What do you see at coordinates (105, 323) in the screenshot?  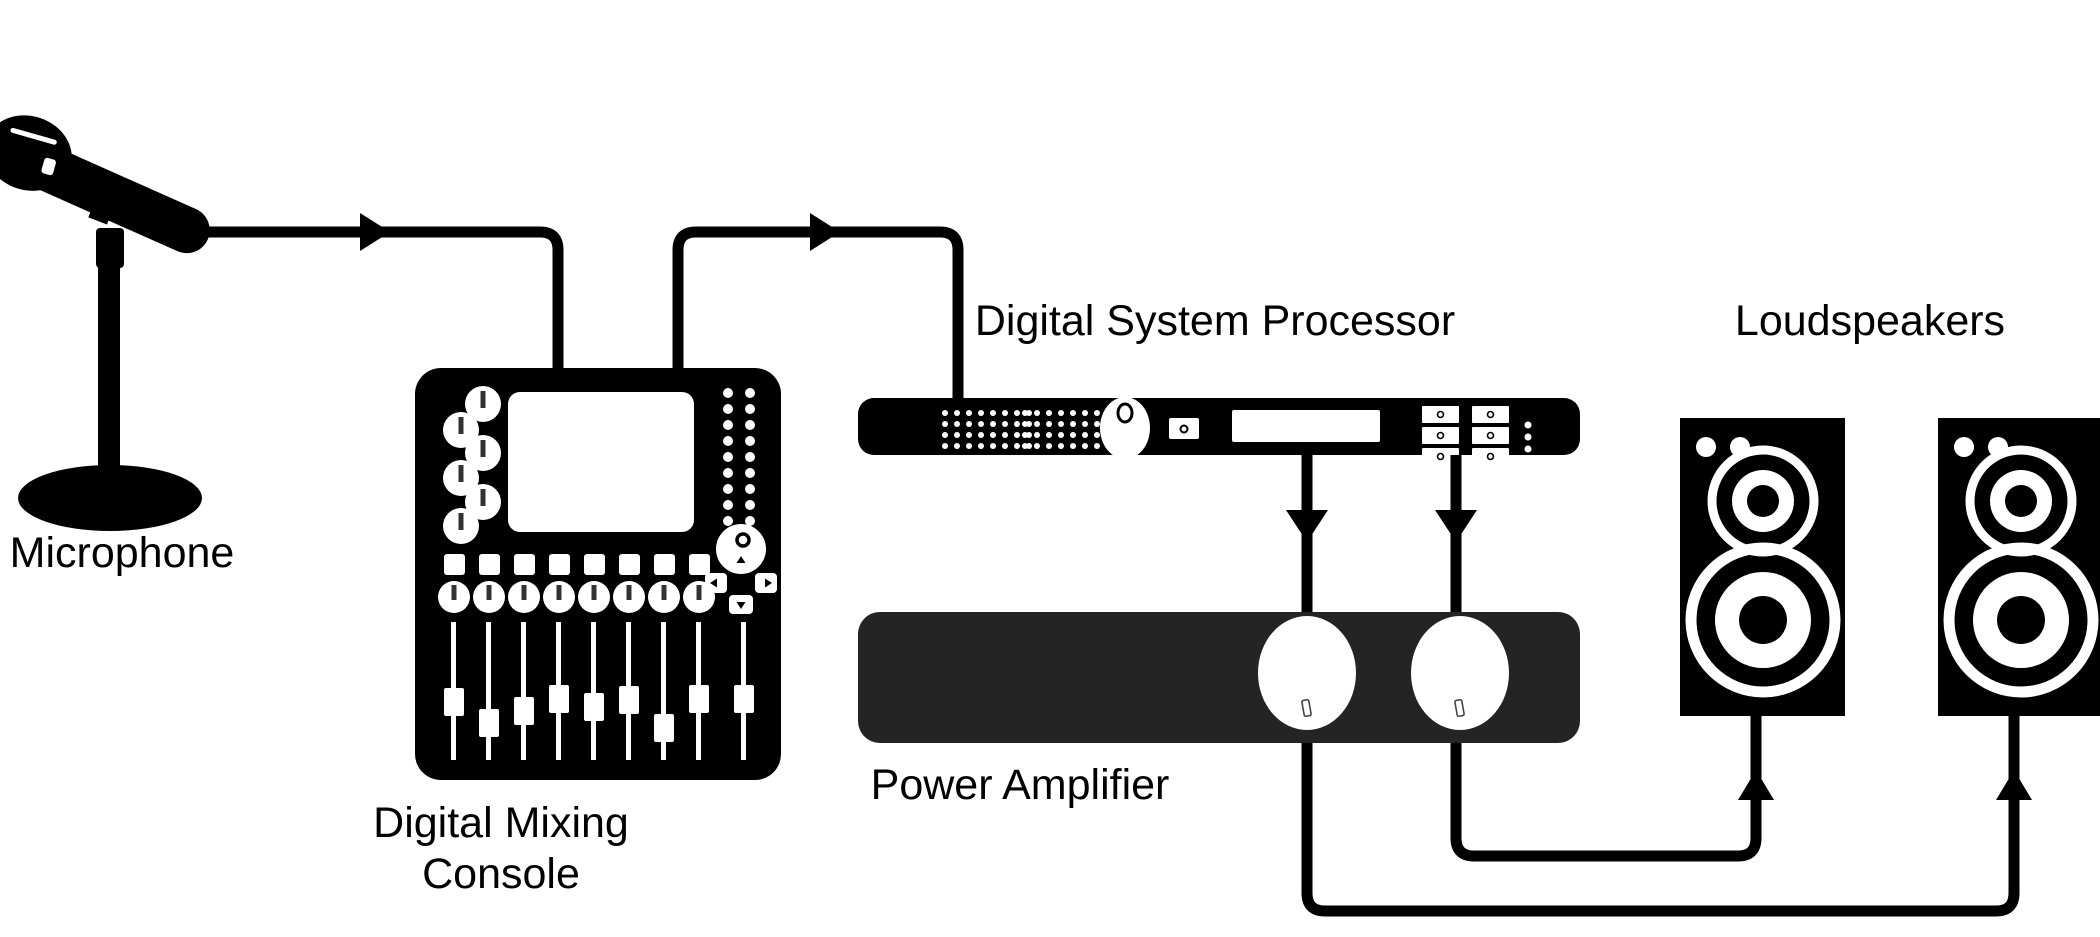 I see `microphone-icon` at bounding box center [105, 323].